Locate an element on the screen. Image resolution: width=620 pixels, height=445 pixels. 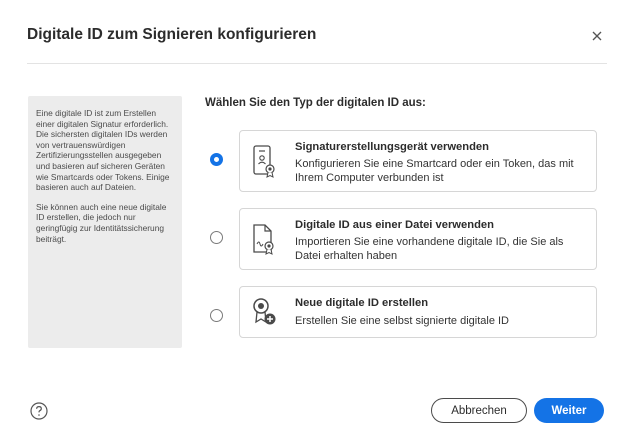
close-icon is located at coordinates (597, 36).